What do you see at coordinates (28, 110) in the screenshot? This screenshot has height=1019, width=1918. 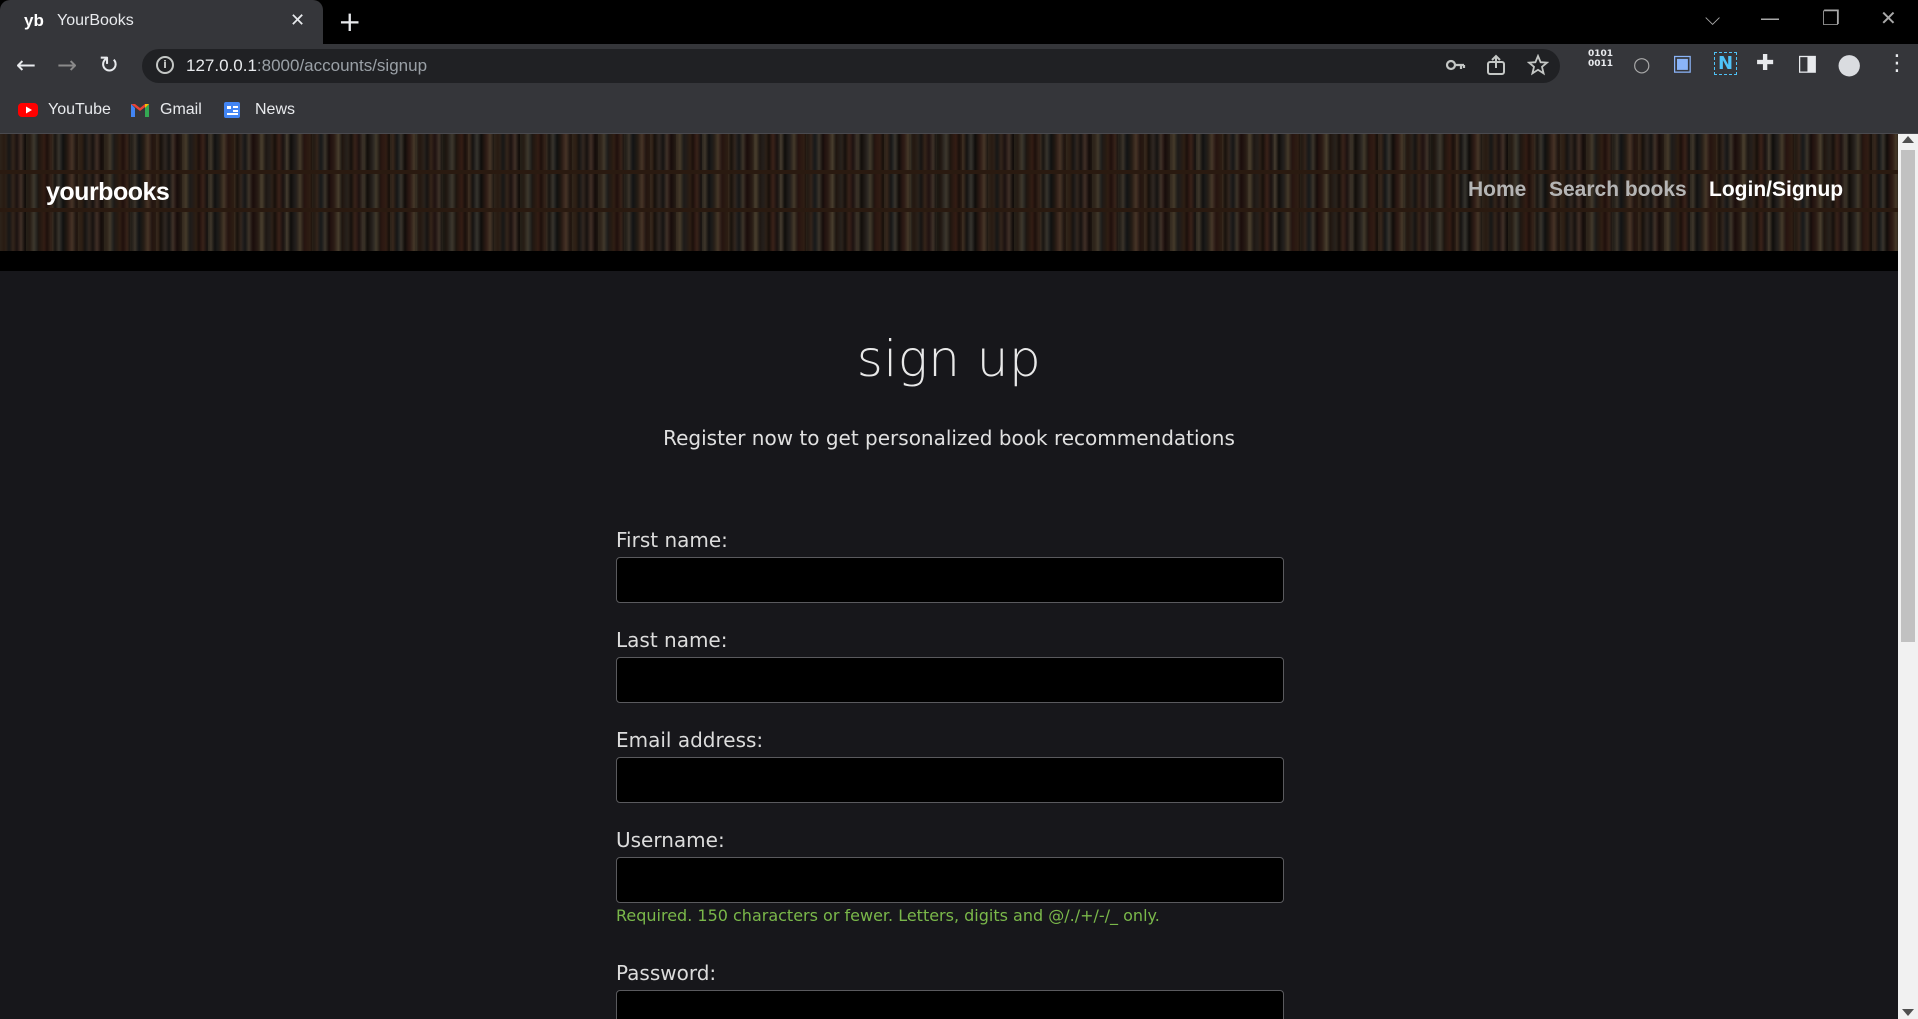 I see `youtube-icon` at bounding box center [28, 110].